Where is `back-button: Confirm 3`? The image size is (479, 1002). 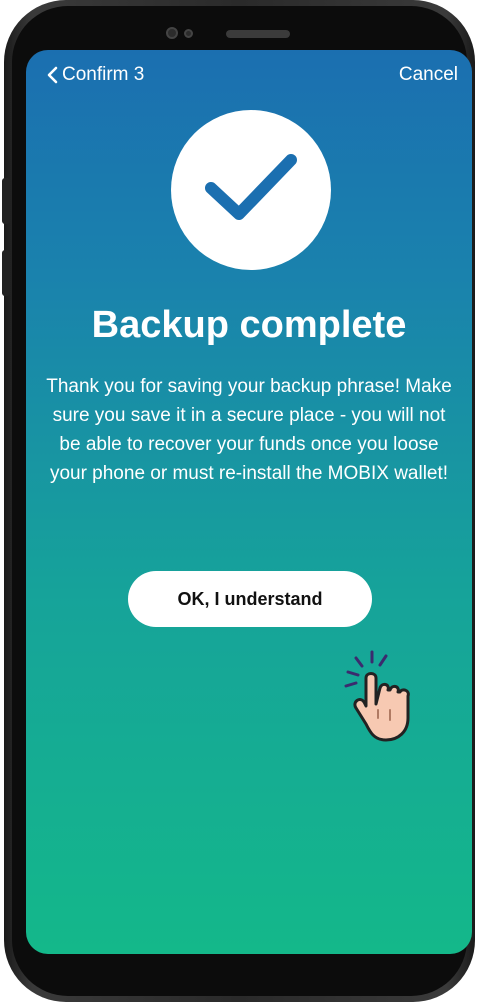 back-button: Confirm 3 is located at coordinates (95, 75).